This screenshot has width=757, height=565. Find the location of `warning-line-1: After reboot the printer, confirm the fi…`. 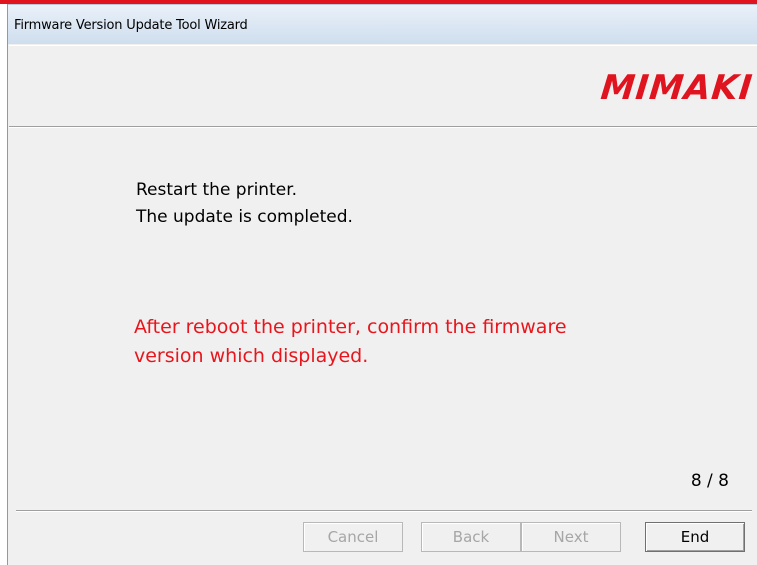

warning-line-1: After reboot the printer, confirm the fi… is located at coordinates (350, 327).